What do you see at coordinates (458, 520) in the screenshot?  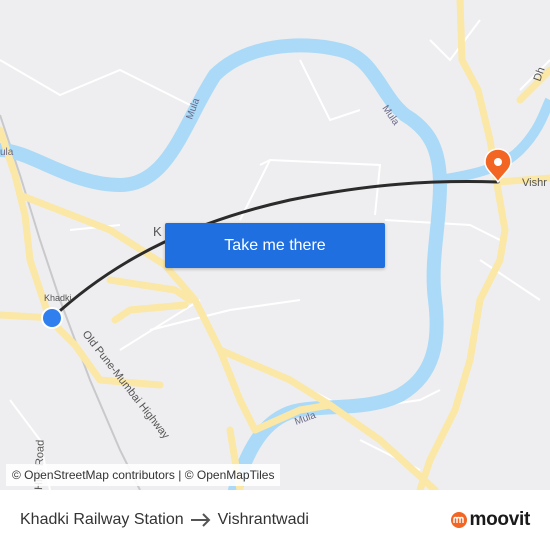 I see `moovit-logo-icon` at bounding box center [458, 520].